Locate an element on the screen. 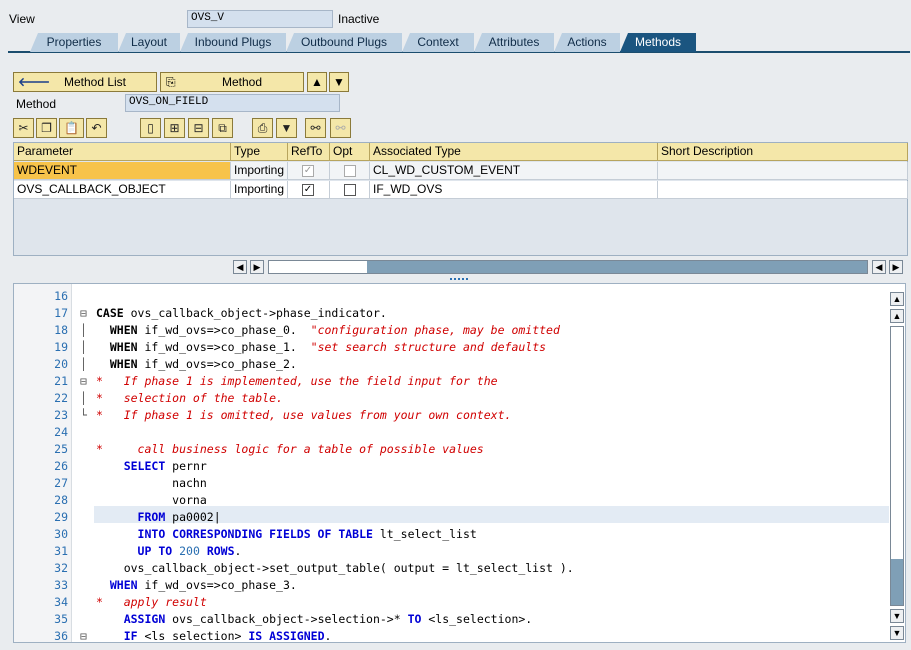 The width and height of the screenshot is (911, 650). tab-methods: Methods is located at coordinates (658, 42).